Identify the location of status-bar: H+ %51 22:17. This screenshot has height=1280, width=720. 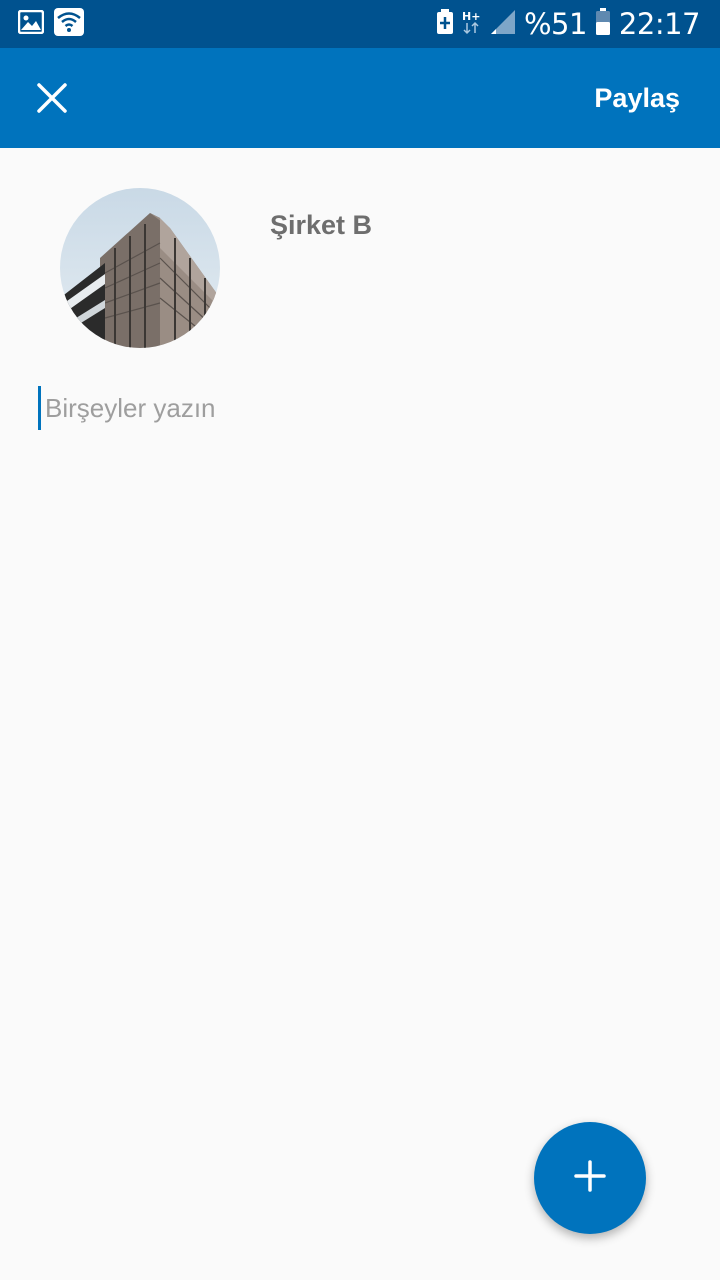
(360, 24).